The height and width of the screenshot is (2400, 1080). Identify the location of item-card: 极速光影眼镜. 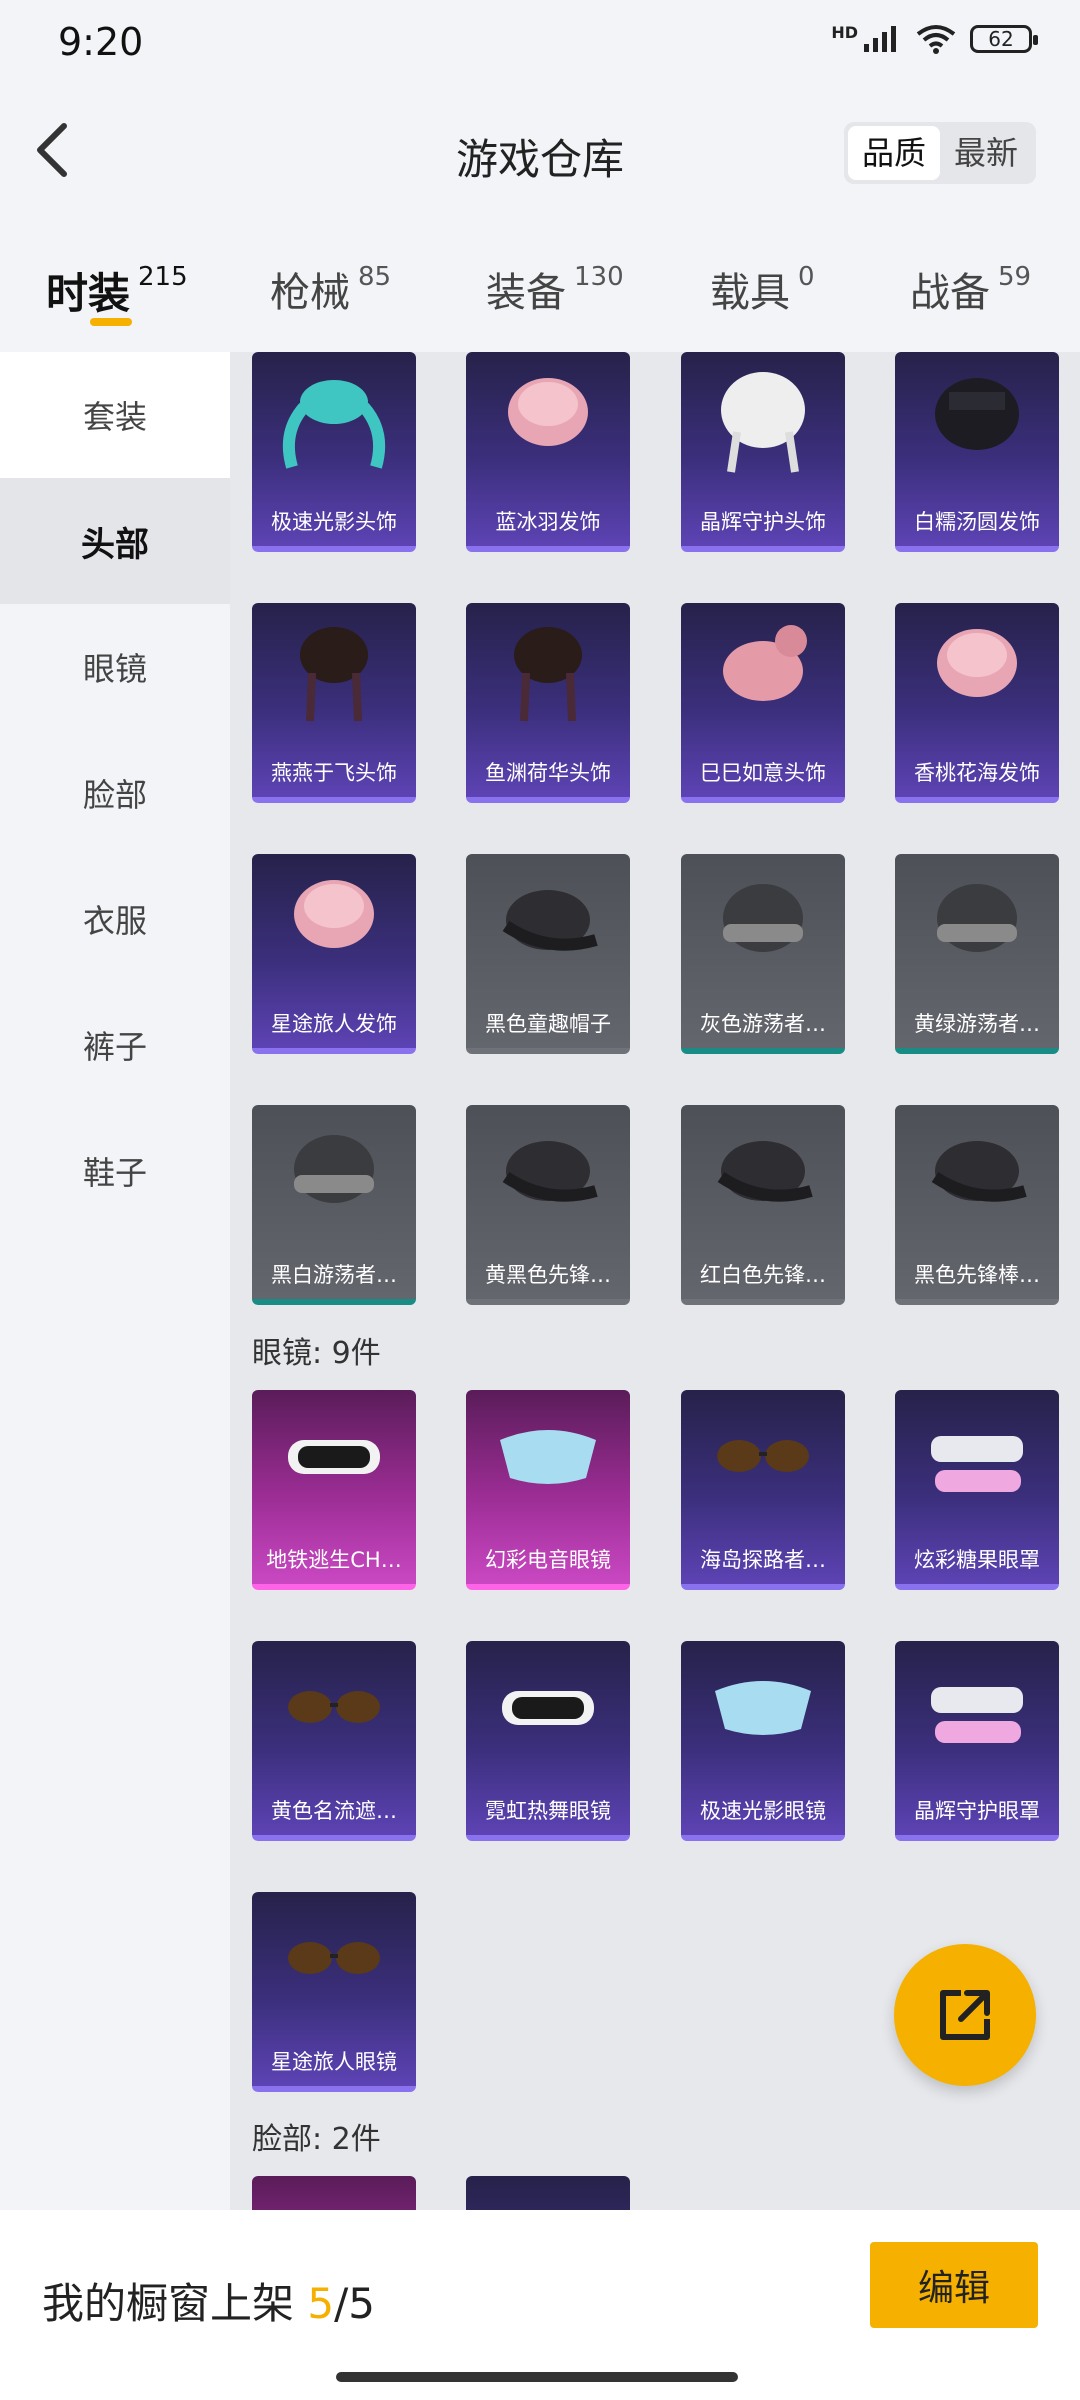
(763, 1741).